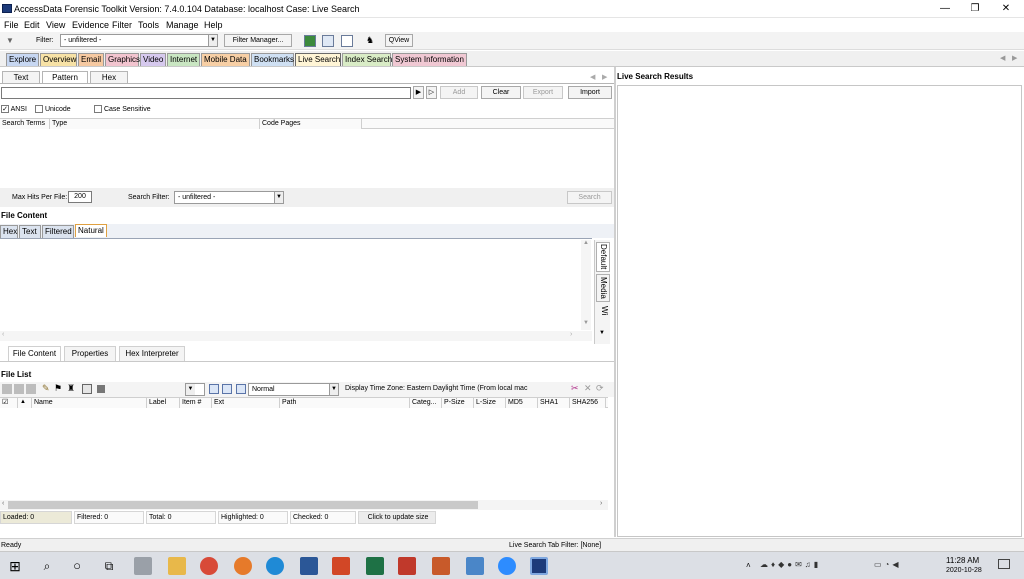  What do you see at coordinates (241, 389) in the screenshot?
I see `table-view-icon` at bounding box center [241, 389].